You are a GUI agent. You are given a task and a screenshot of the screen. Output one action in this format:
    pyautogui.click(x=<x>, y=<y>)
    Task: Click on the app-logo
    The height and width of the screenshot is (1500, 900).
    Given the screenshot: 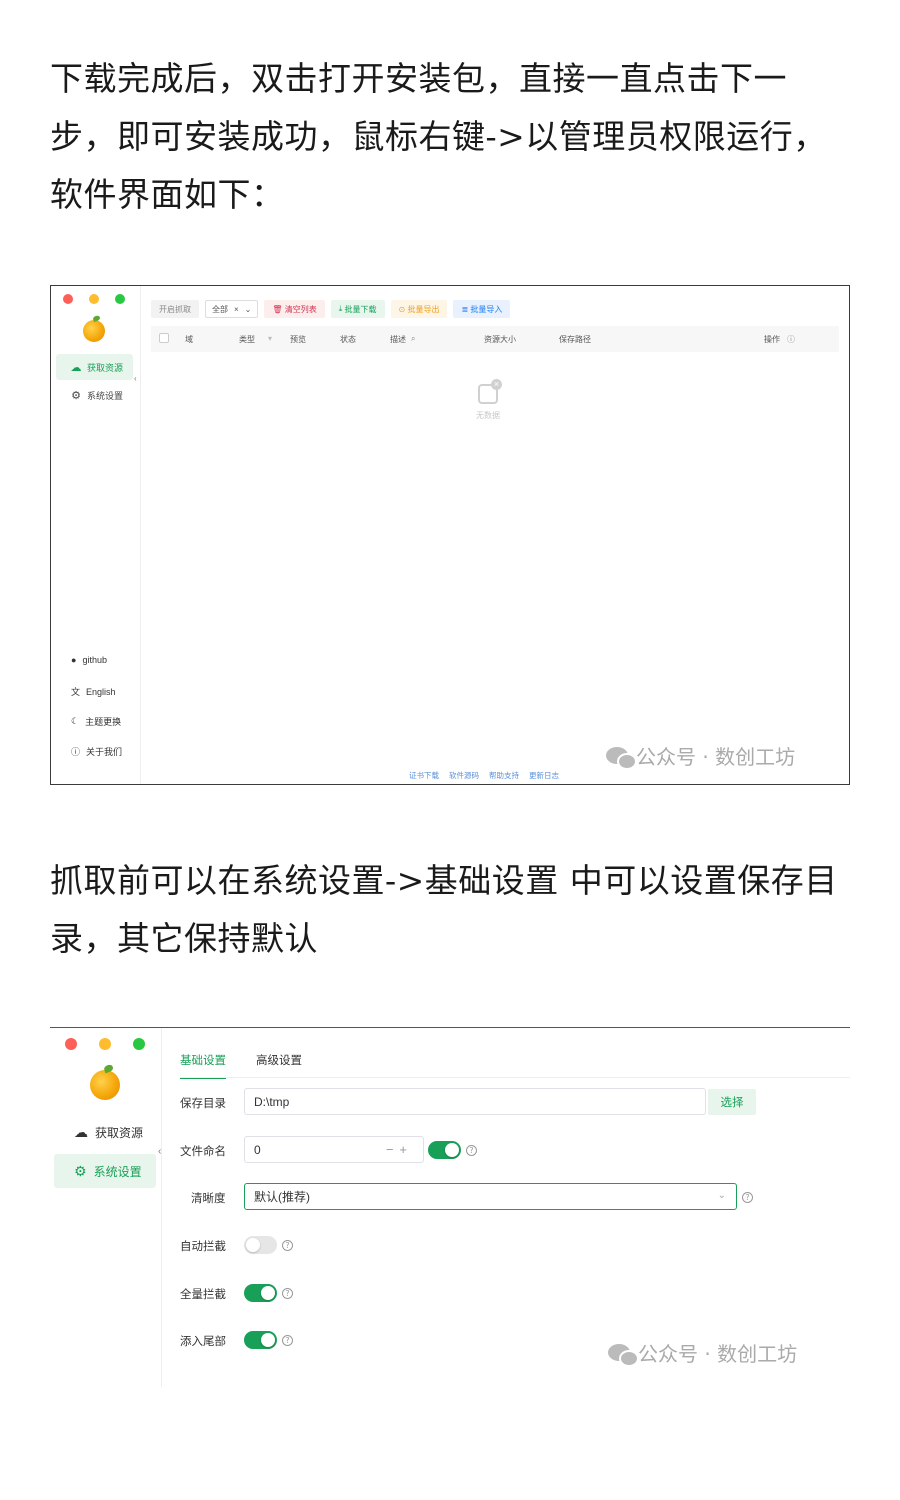 What is the action you would take?
    pyautogui.click(x=105, y=1085)
    